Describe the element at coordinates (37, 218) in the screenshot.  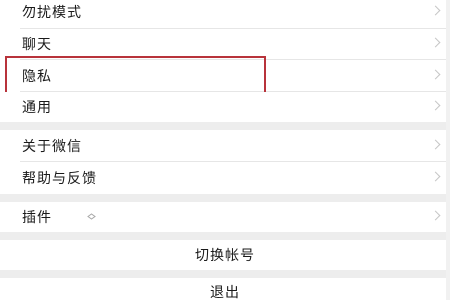
I see `settings-item-label: 插件` at that location.